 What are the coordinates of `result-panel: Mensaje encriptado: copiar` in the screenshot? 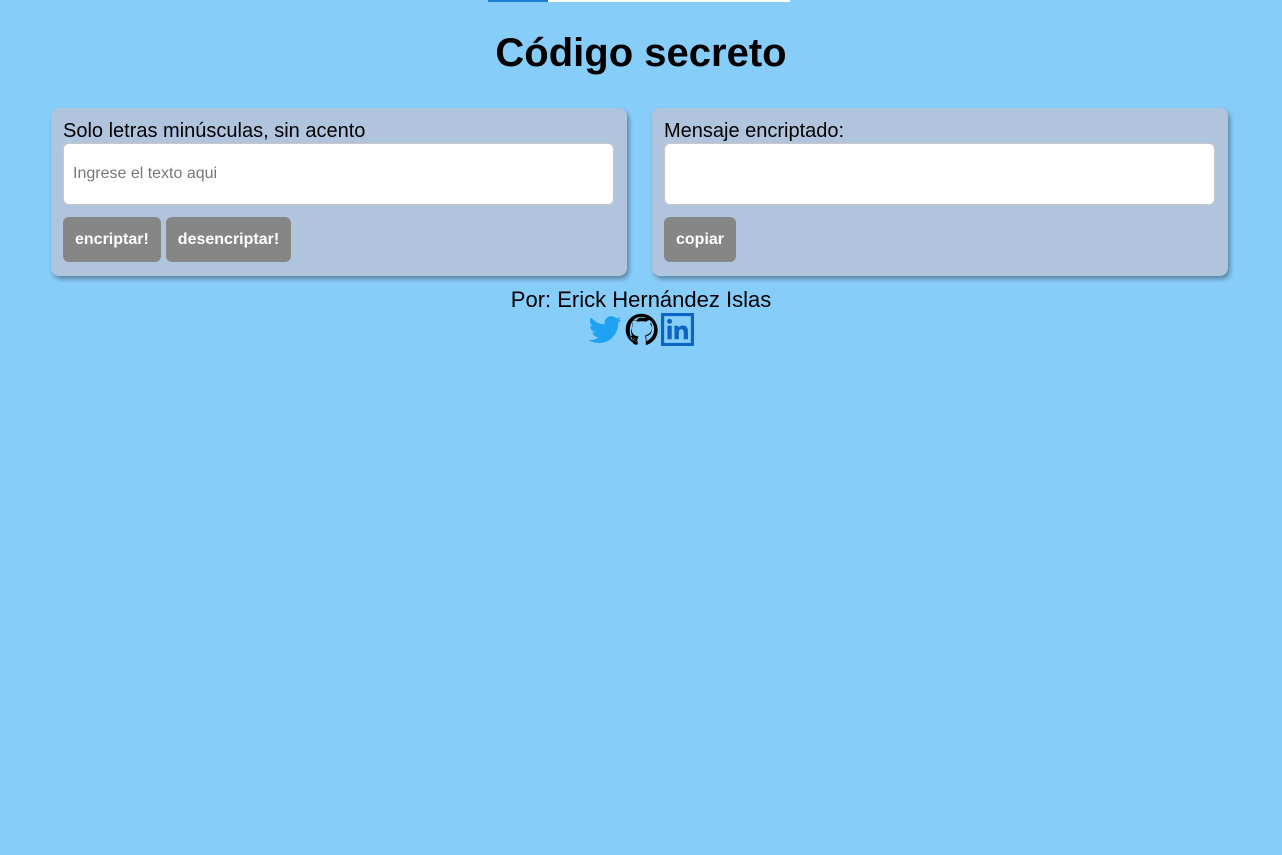 It's located at (940, 192).